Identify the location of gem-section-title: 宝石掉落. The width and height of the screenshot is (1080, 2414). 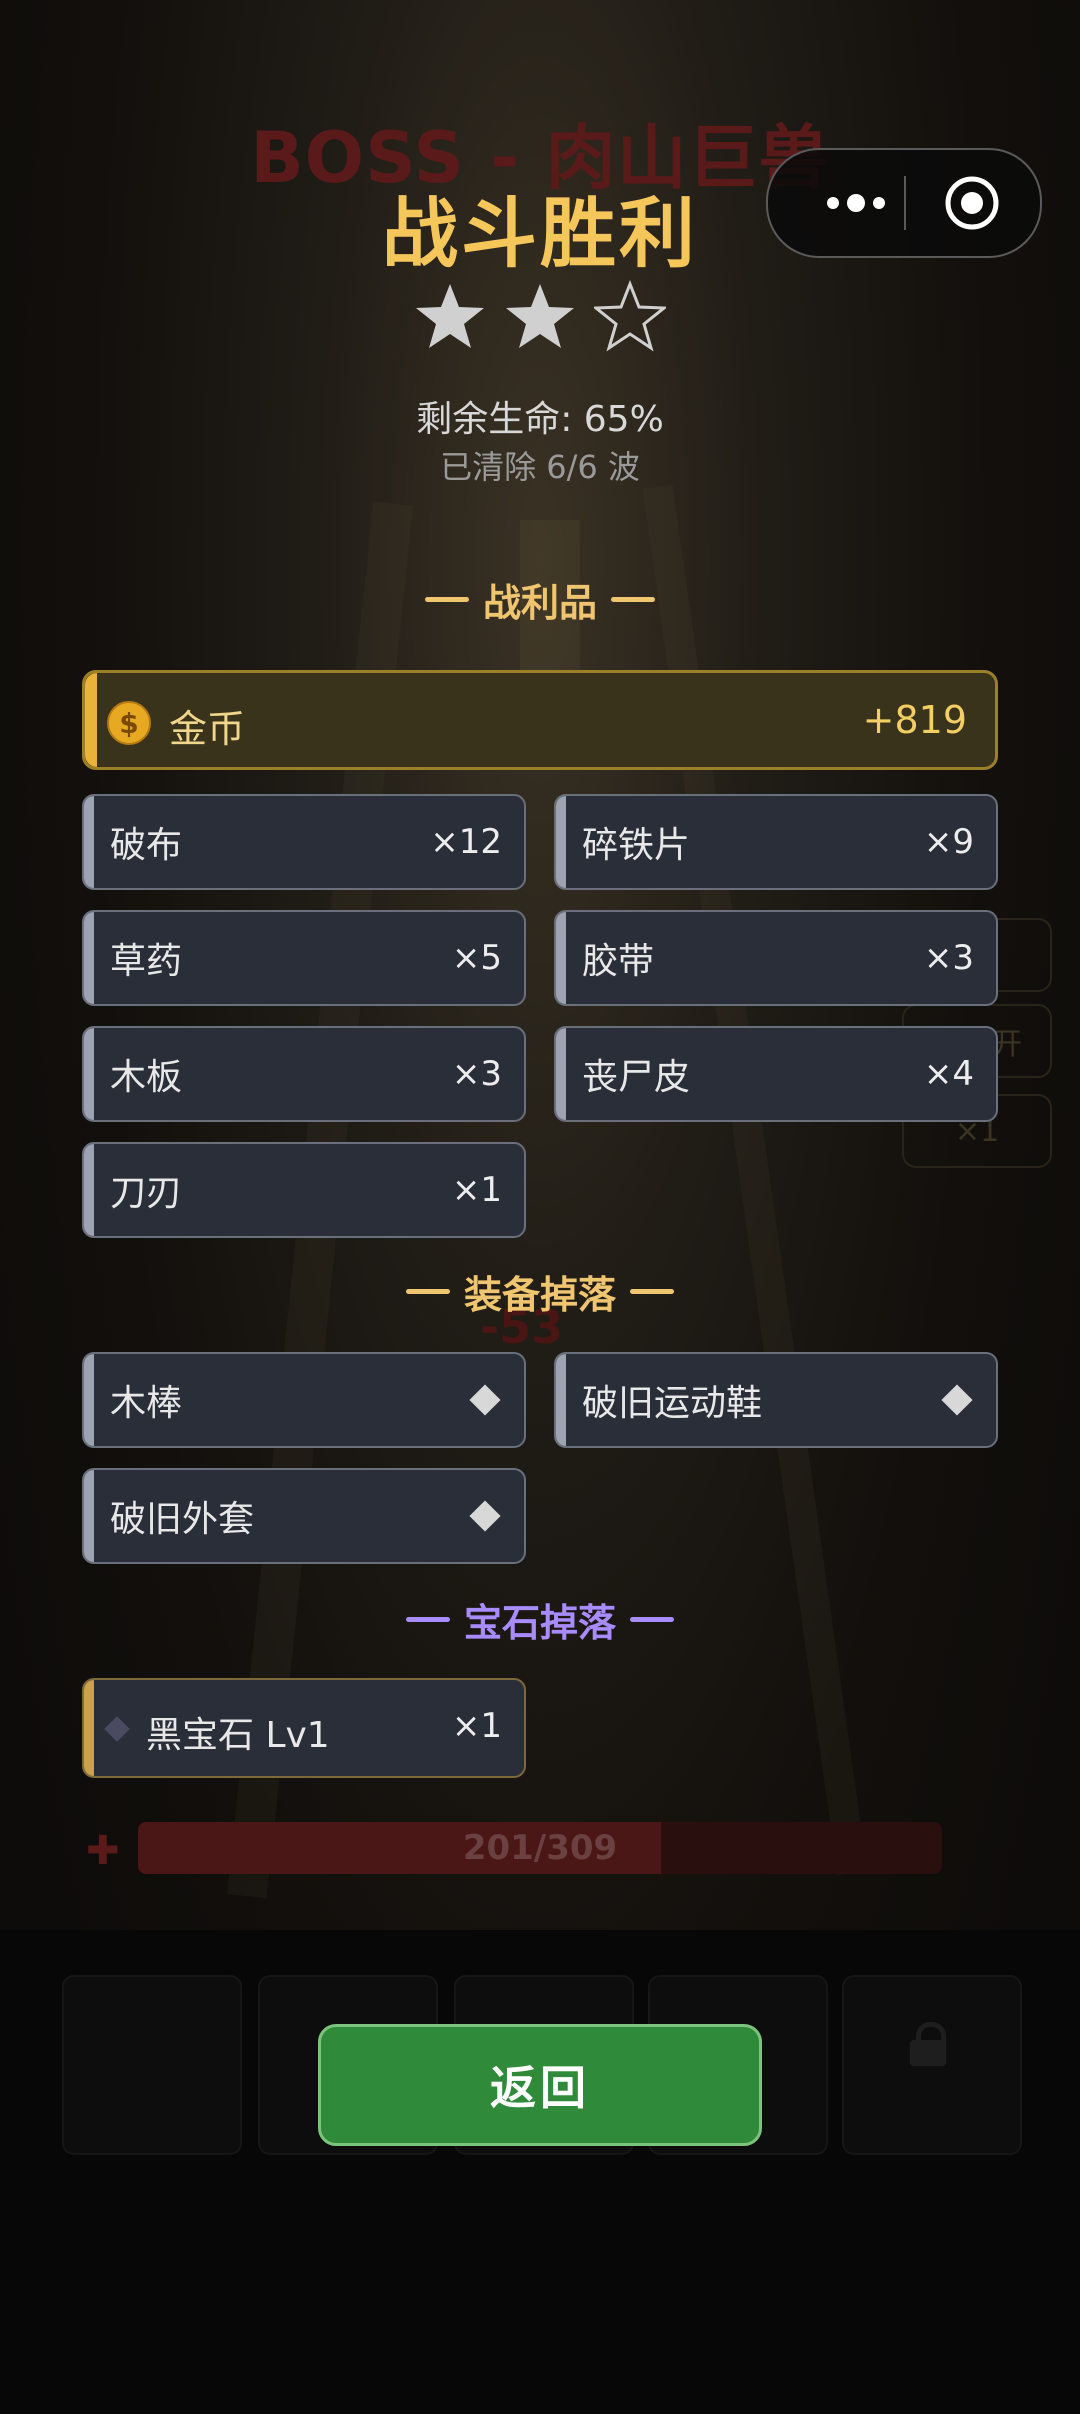
(540, 1619).